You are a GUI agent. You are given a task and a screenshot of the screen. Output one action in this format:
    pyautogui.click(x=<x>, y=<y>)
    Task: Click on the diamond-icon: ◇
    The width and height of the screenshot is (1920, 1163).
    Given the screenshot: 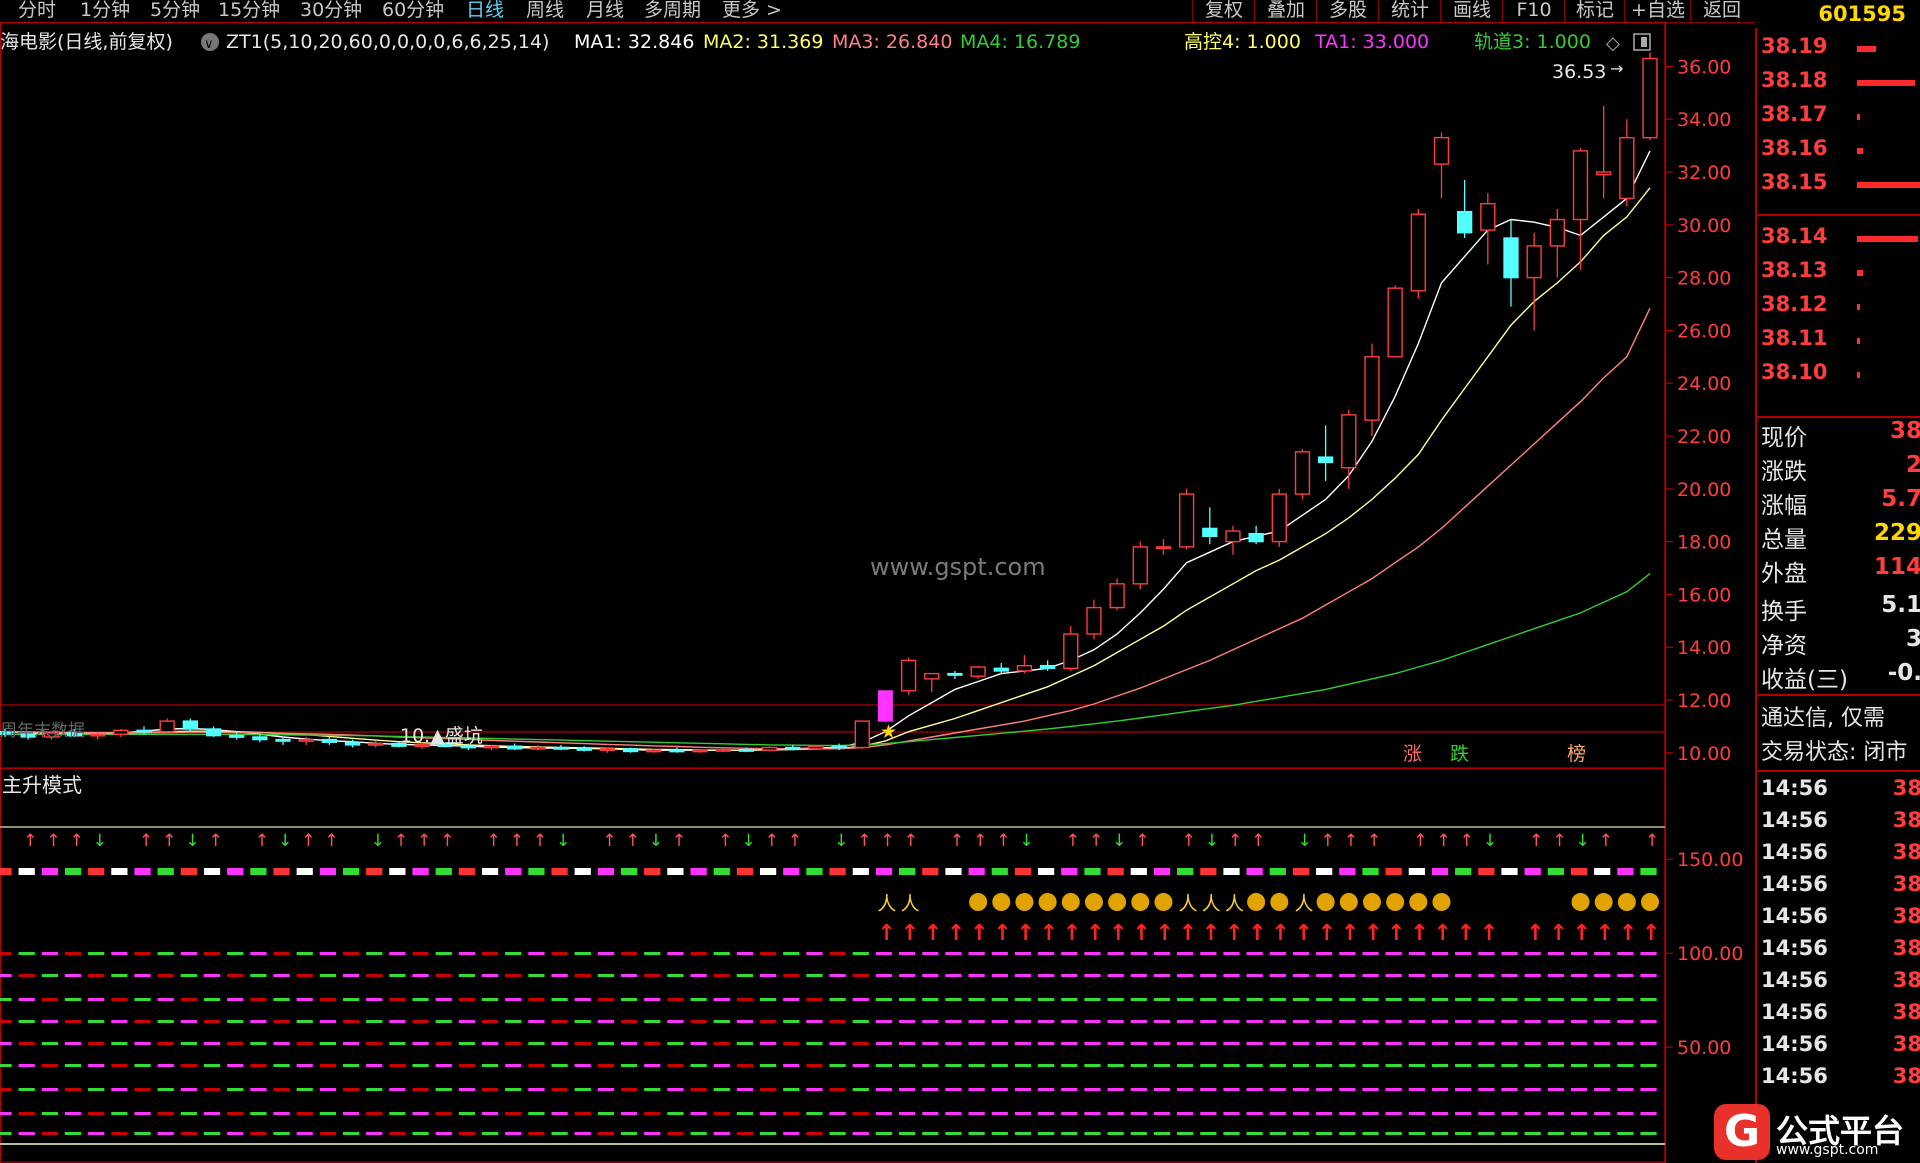 What is the action you would take?
    pyautogui.click(x=1613, y=43)
    